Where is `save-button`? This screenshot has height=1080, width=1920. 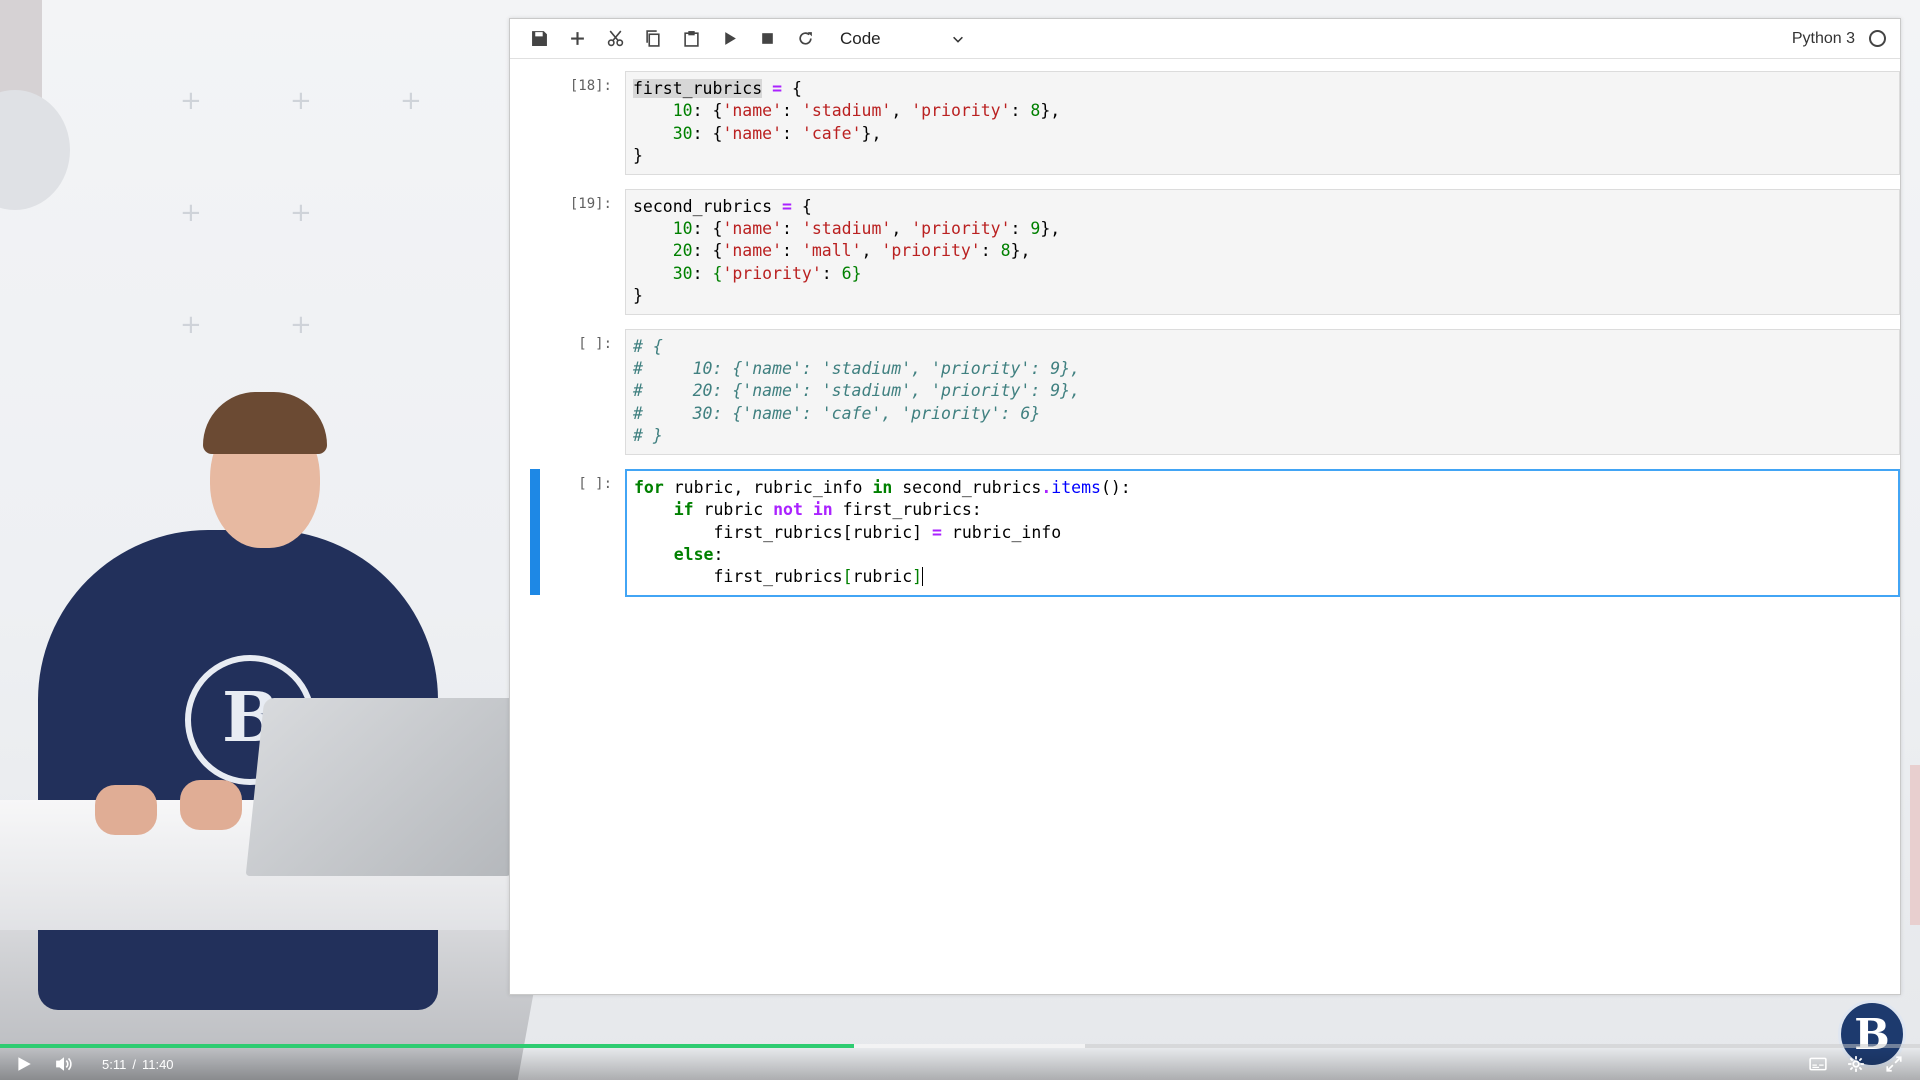
save-button is located at coordinates (539, 39).